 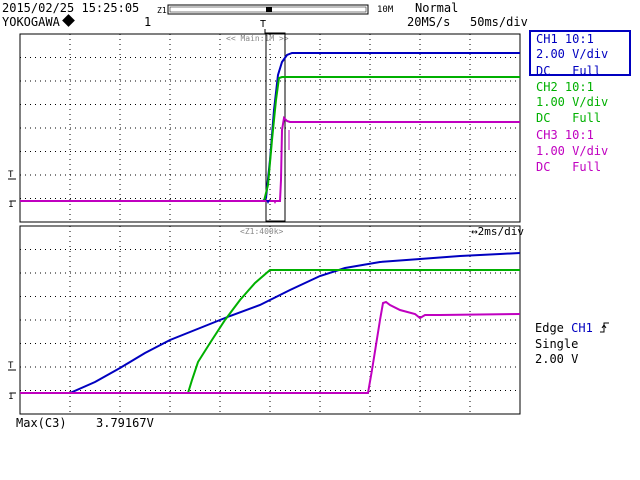 I want to click on main-window-label: << Main:1M >>, so click(x=257, y=38).